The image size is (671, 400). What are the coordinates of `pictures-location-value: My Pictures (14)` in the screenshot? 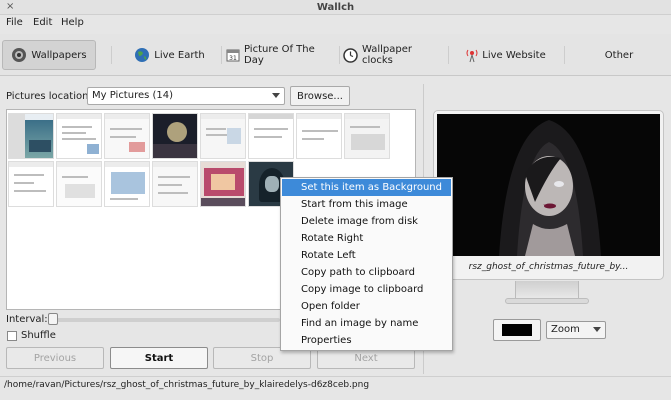 It's located at (133, 95).